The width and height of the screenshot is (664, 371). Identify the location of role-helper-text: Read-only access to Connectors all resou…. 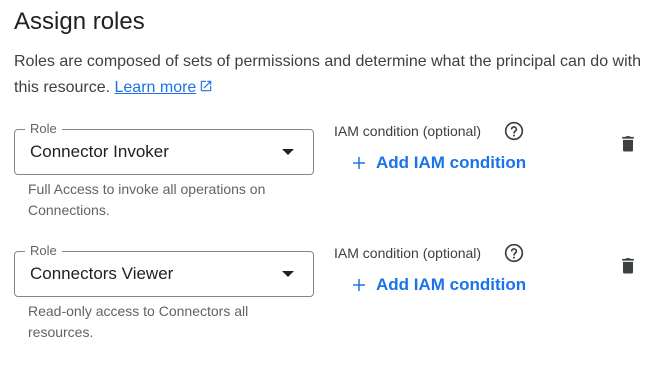
(138, 321).